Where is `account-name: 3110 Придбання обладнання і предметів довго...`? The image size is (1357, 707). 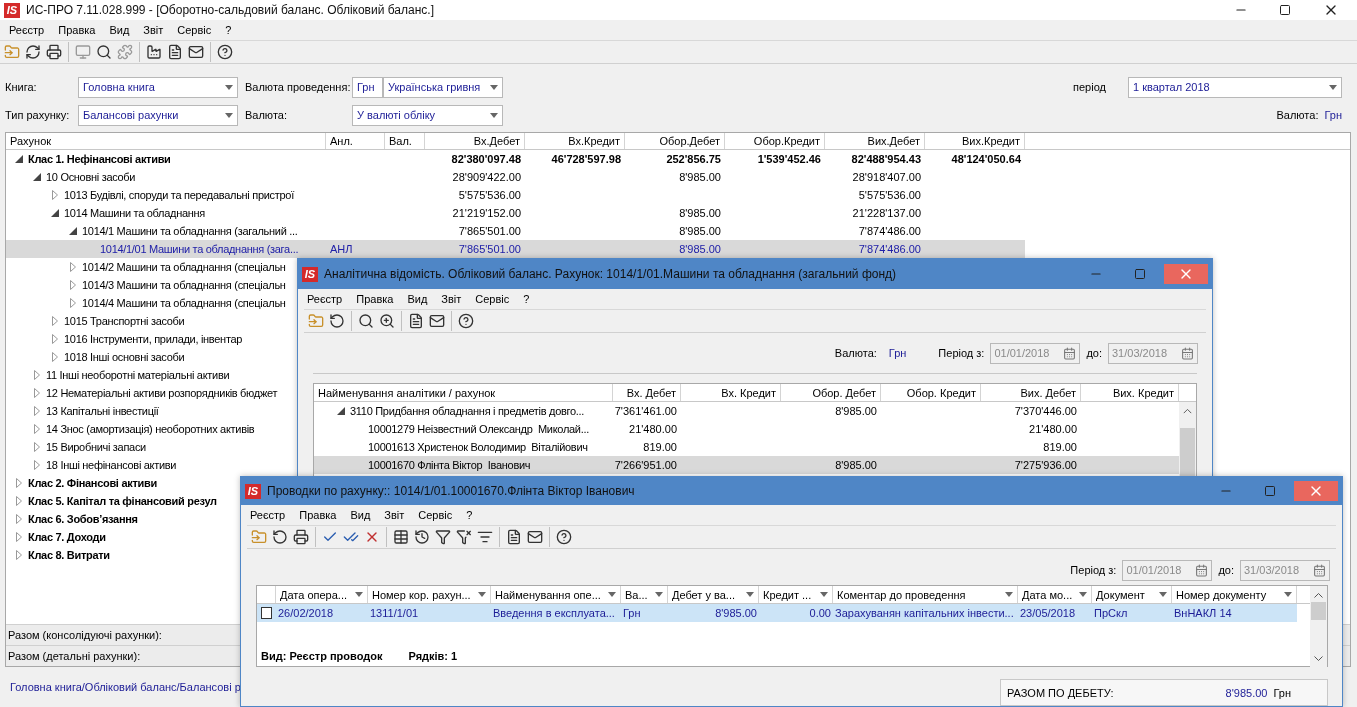
account-name: 3110 Придбання обладнання і предметів довго... is located at coordinates (467, 411).